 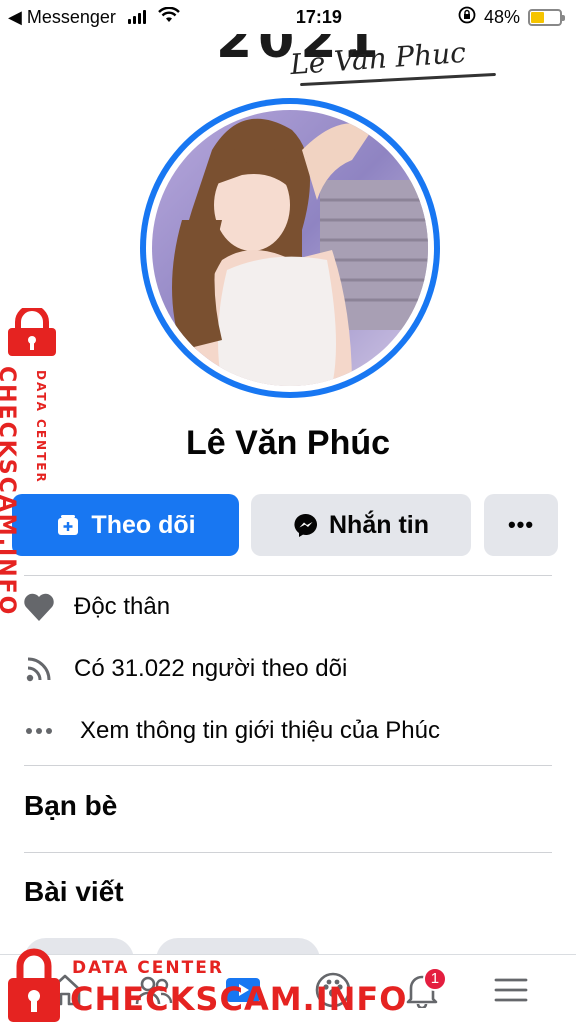 What do you see at coordinates (379, 524) in the screenshot?
I see `message-label: Nhắn tin` at bounding box center [379, 524].